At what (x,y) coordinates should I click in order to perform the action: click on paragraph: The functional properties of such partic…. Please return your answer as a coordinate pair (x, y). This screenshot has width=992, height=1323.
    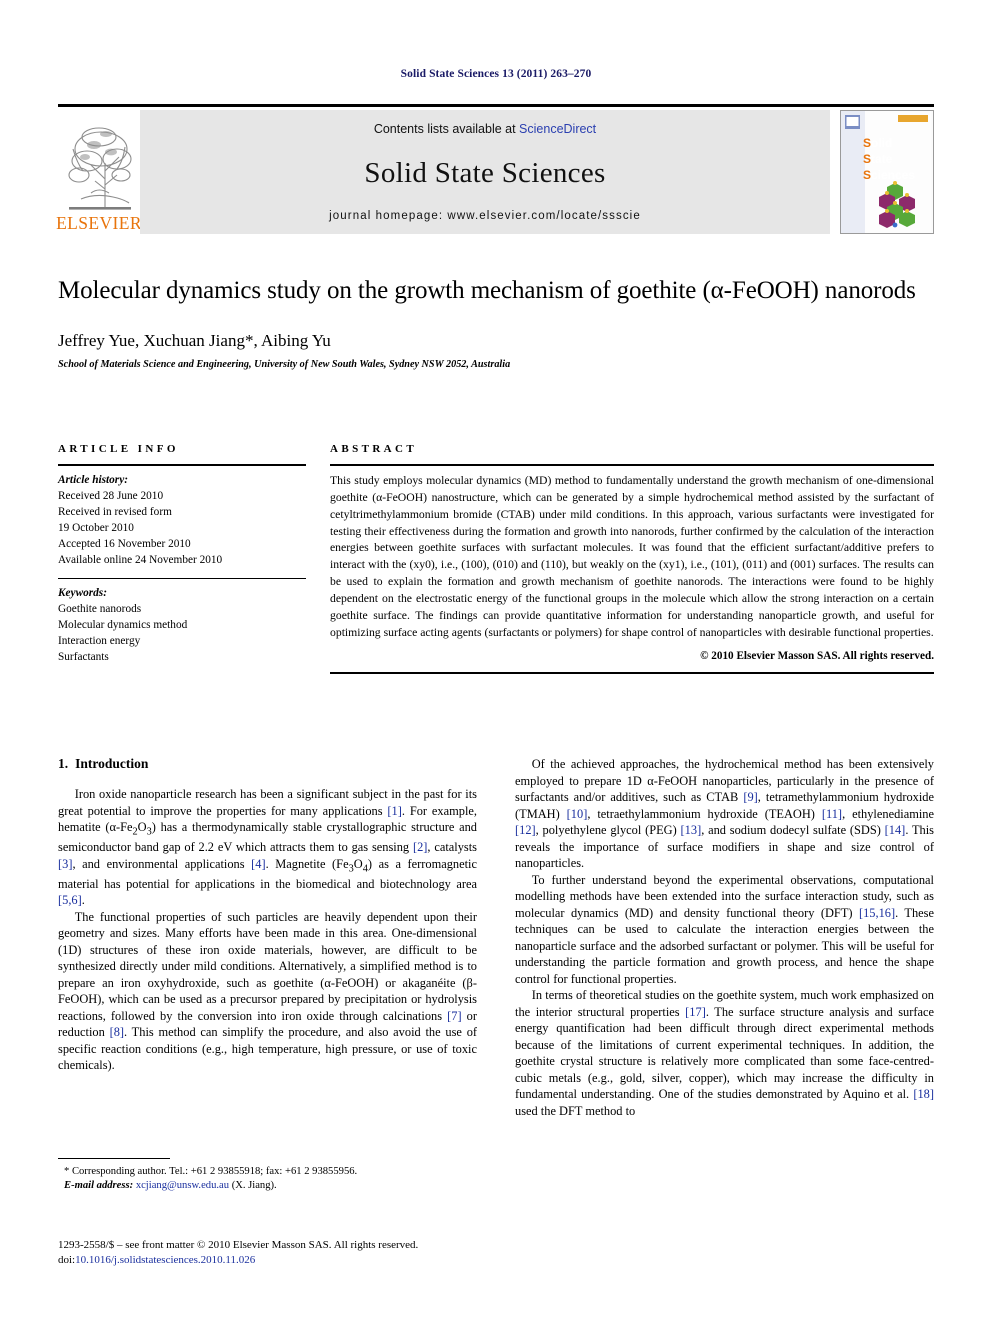
    Looking at the image, I should click on (268, 991).